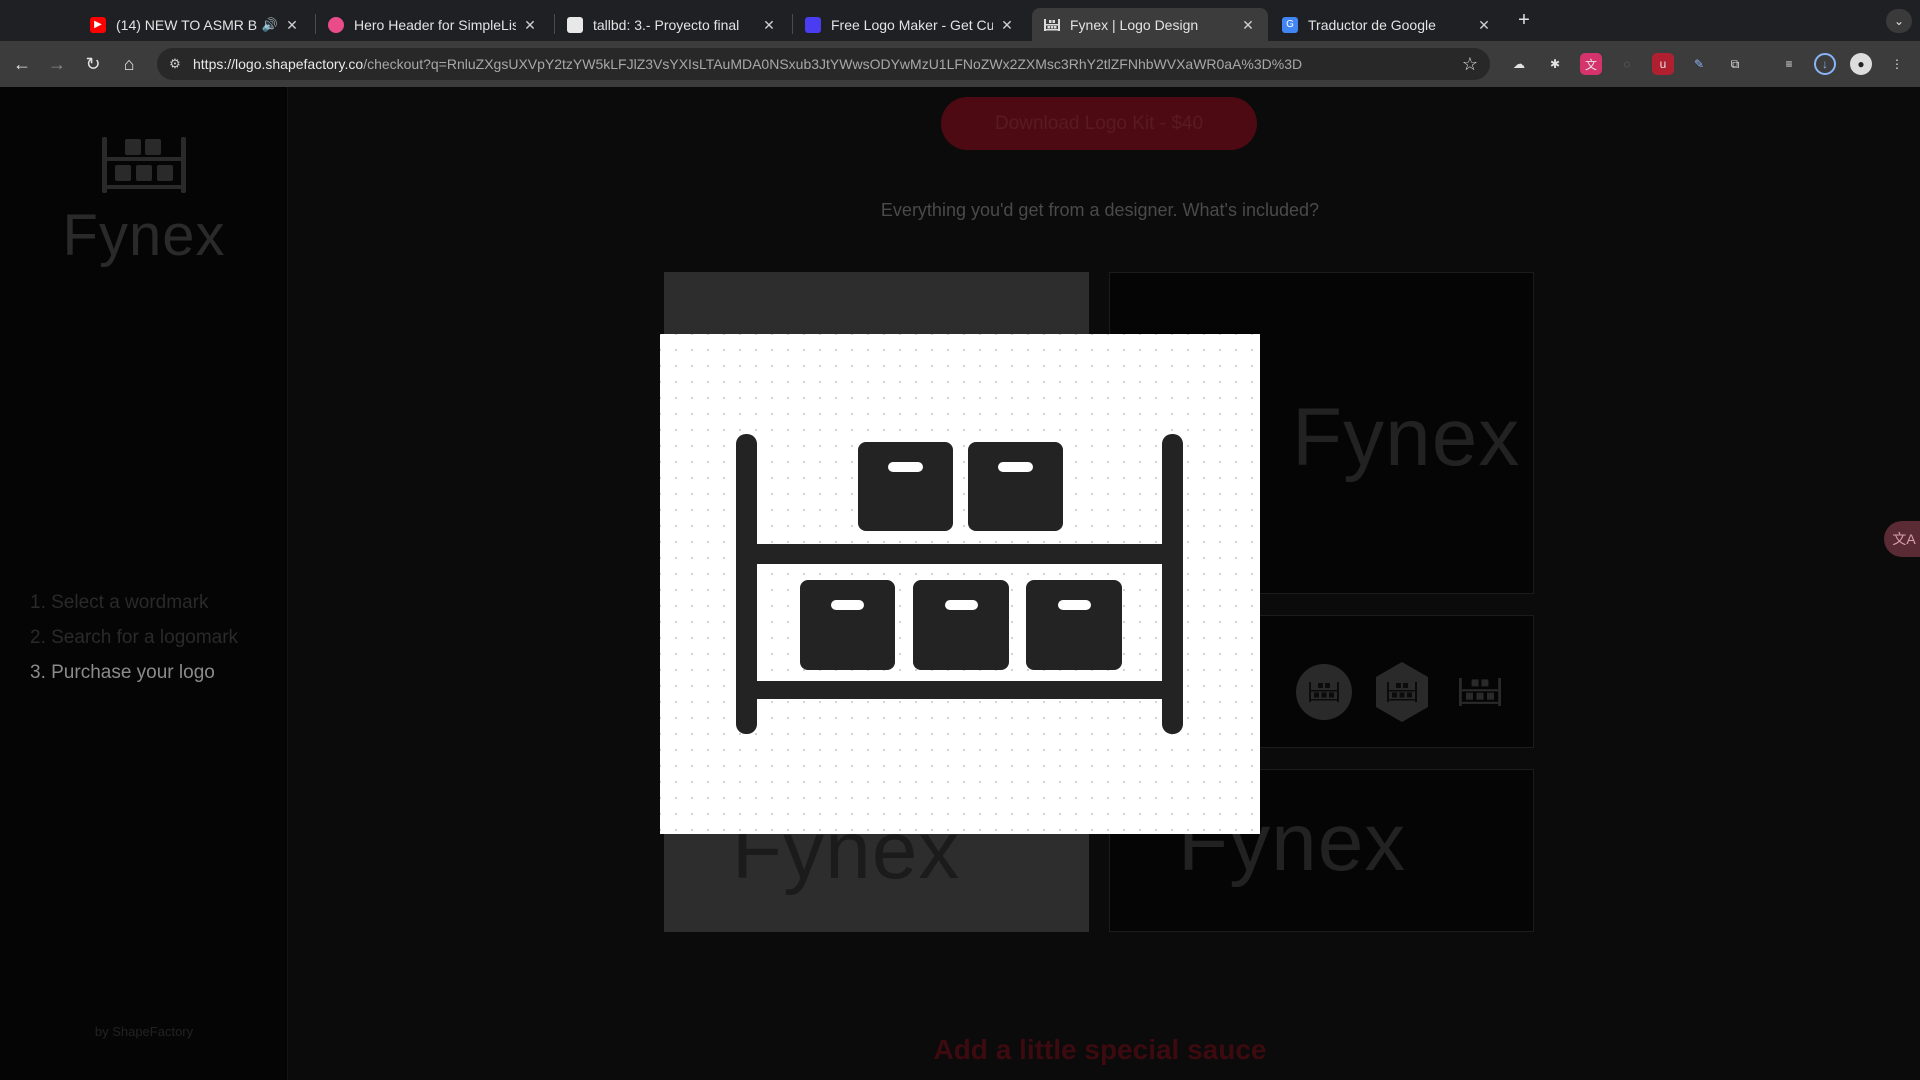  What do you see at coordinates (144, 167) in the screenshot?
I see `shelf-logomark-icon` at bounding box center [144, 167].